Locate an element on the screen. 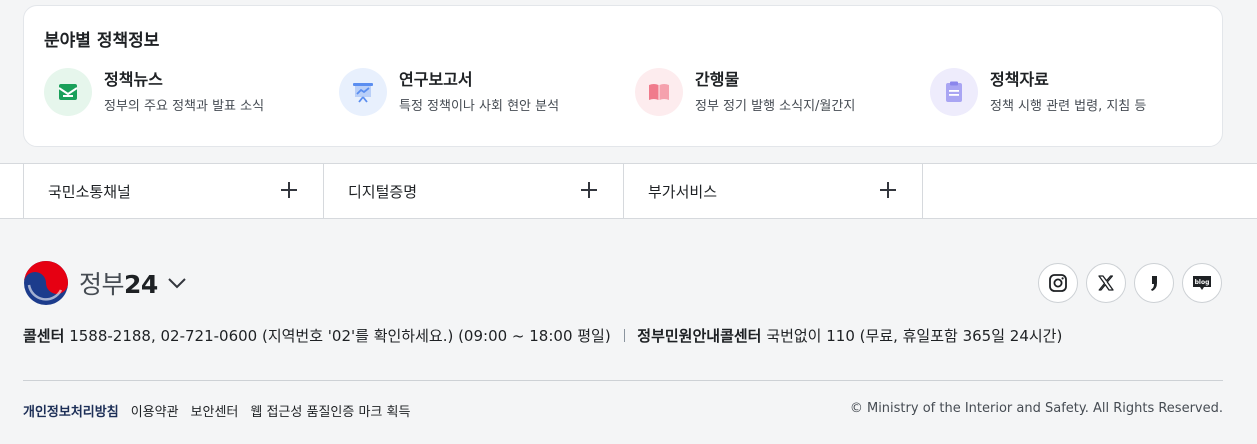  logo-text: 정부24 is located at coordinates (118, 284).